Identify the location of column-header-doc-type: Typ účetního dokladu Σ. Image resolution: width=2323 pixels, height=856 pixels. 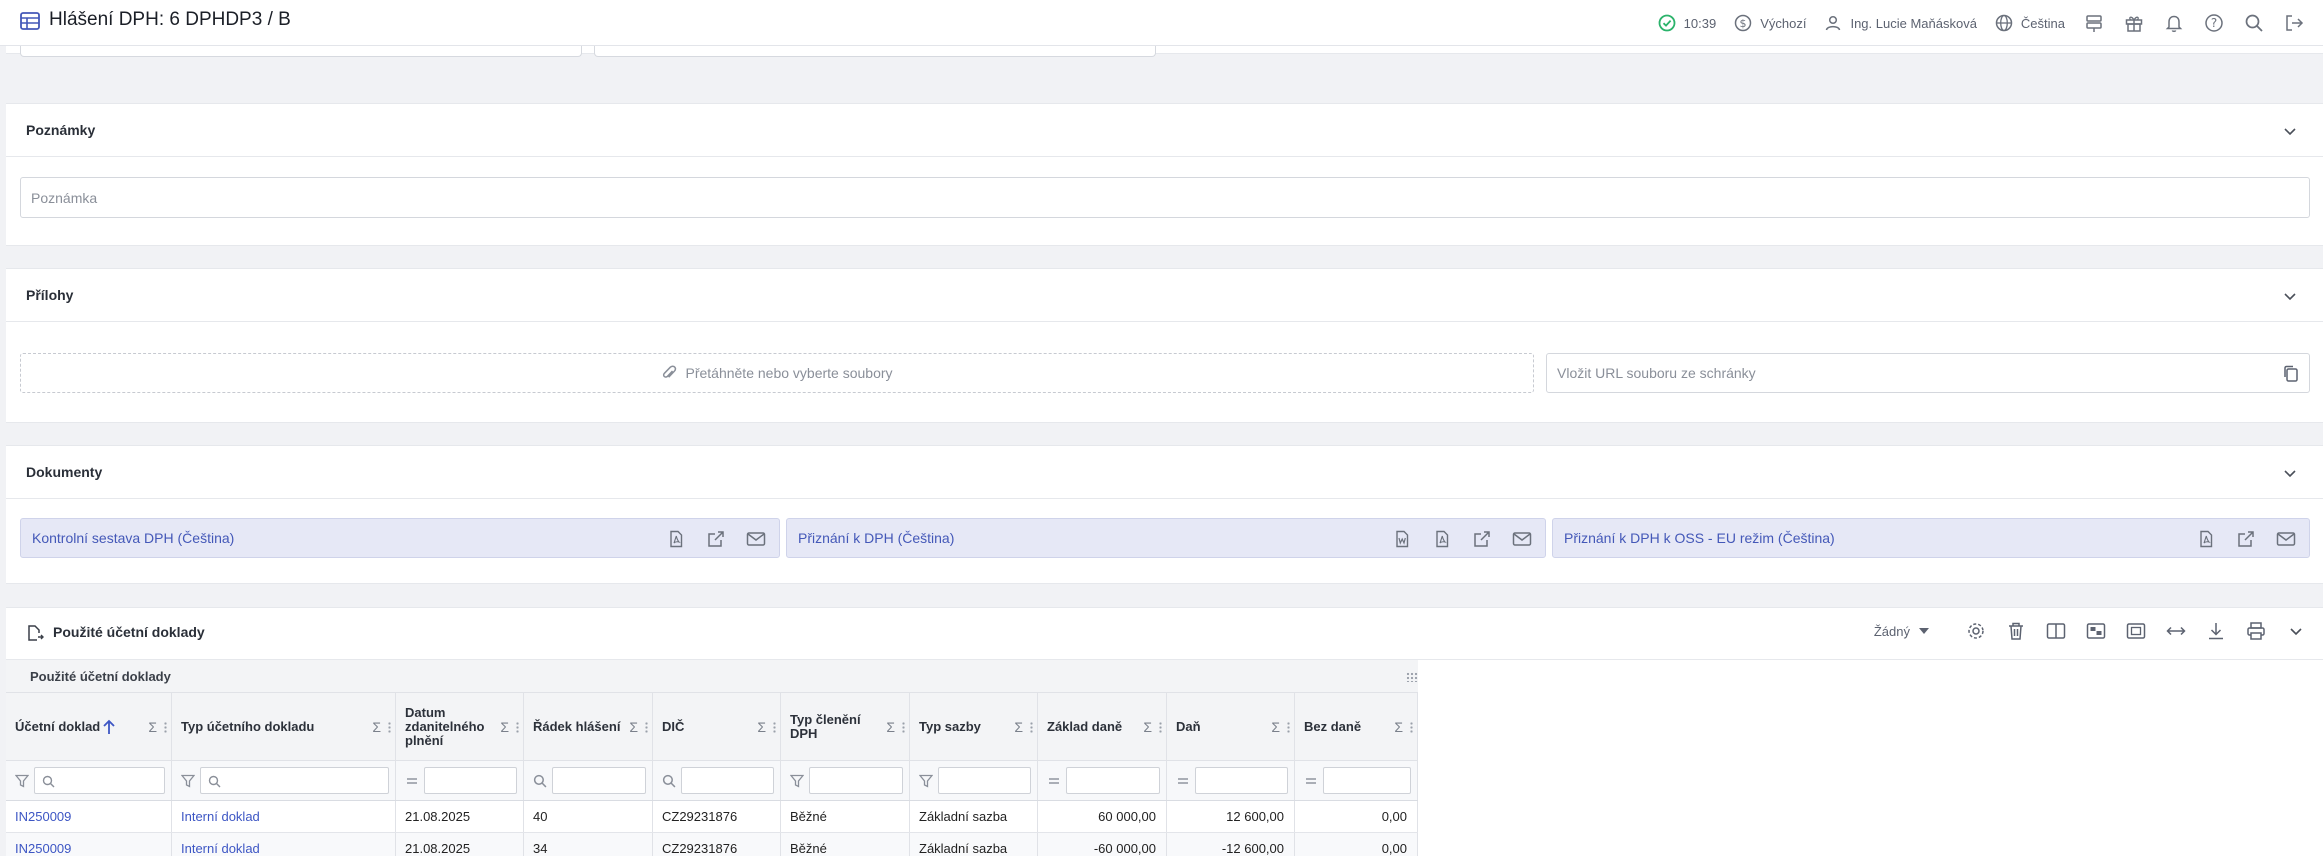
(284, 726).